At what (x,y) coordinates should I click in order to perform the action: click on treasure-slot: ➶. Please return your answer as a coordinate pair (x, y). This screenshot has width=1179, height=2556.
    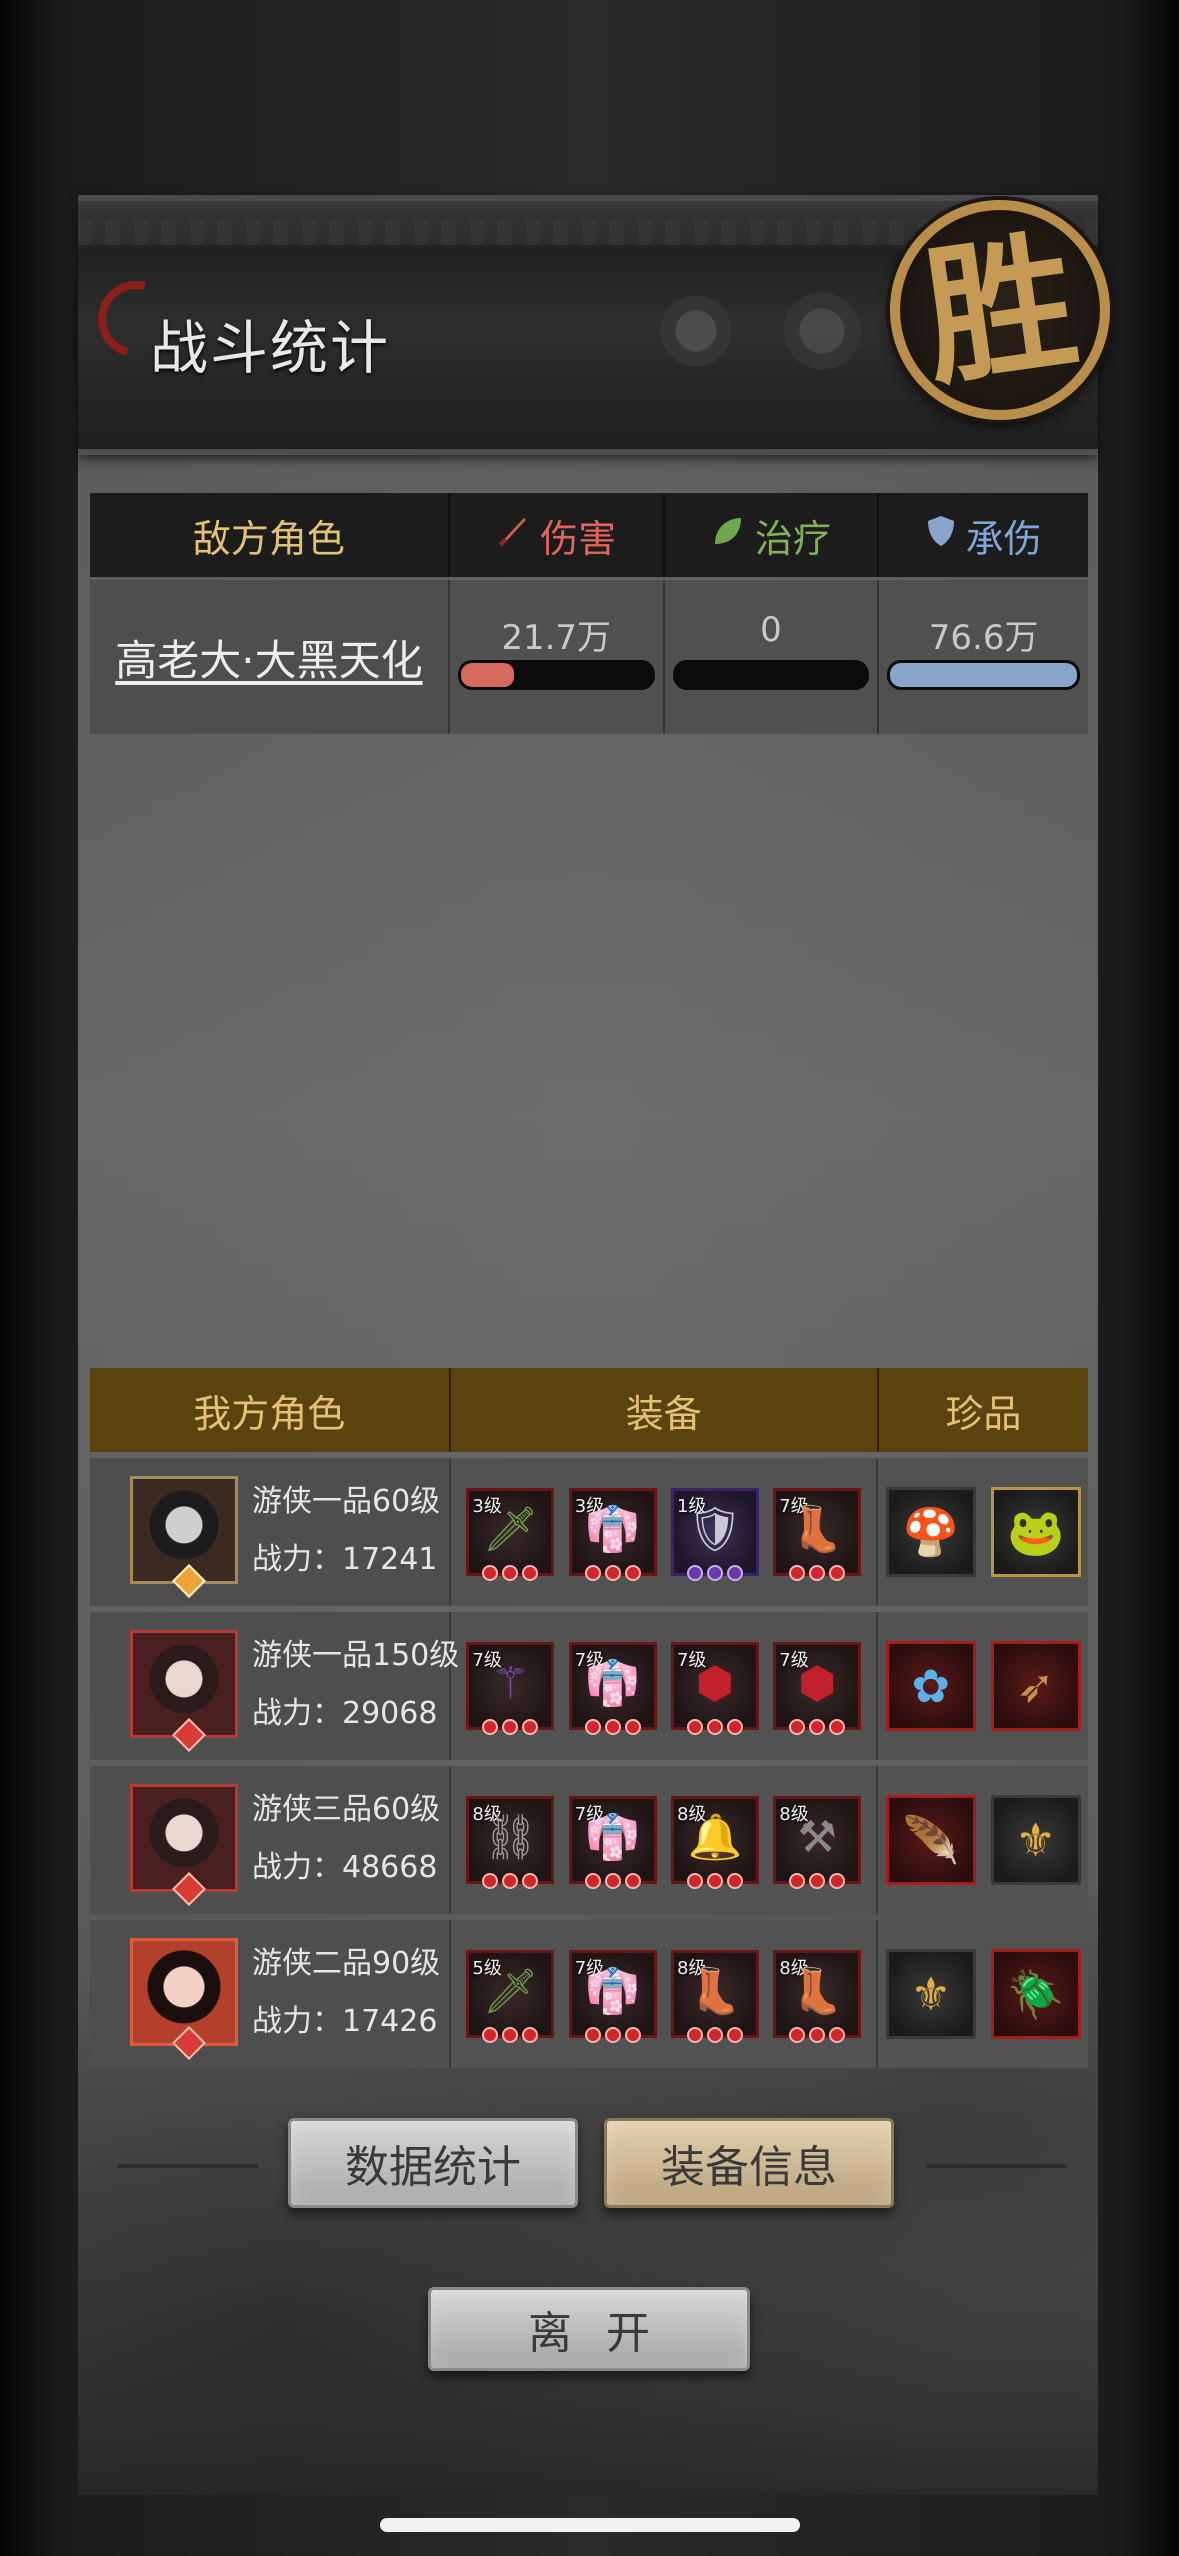
    Looking at the image, I should click on (1035, 1686).